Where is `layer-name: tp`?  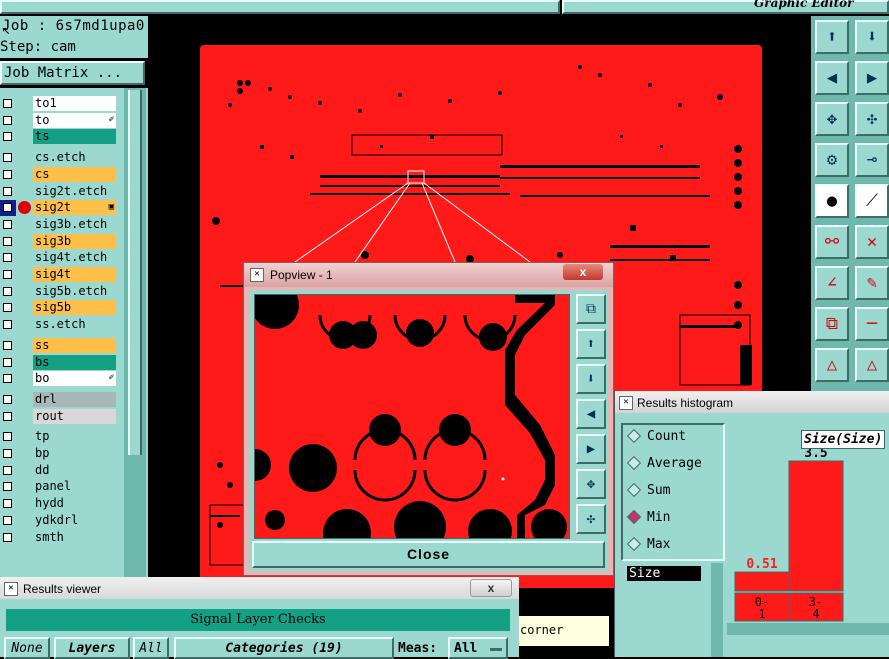 layer-name: tp is located at coordinates (74, 437).